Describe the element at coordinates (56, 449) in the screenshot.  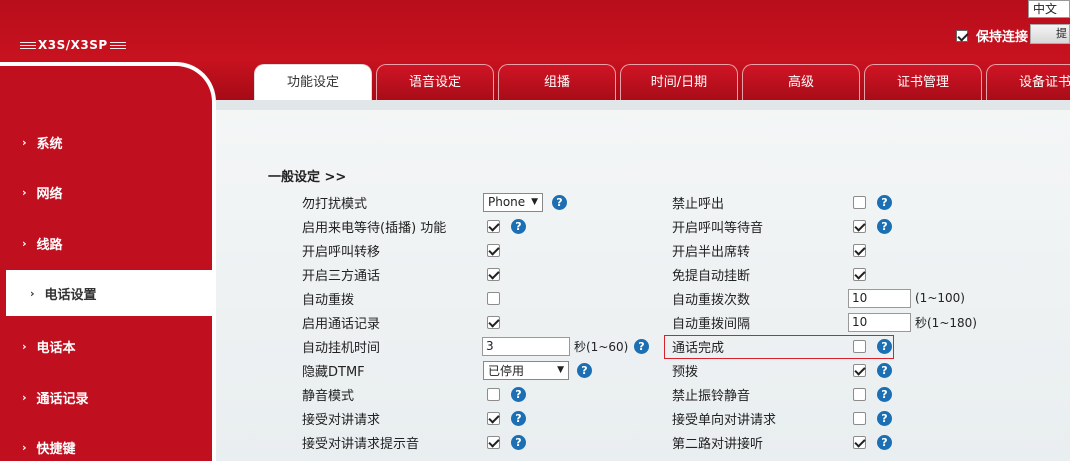
I see `sidebar-item-label: 快捷键` at that location.